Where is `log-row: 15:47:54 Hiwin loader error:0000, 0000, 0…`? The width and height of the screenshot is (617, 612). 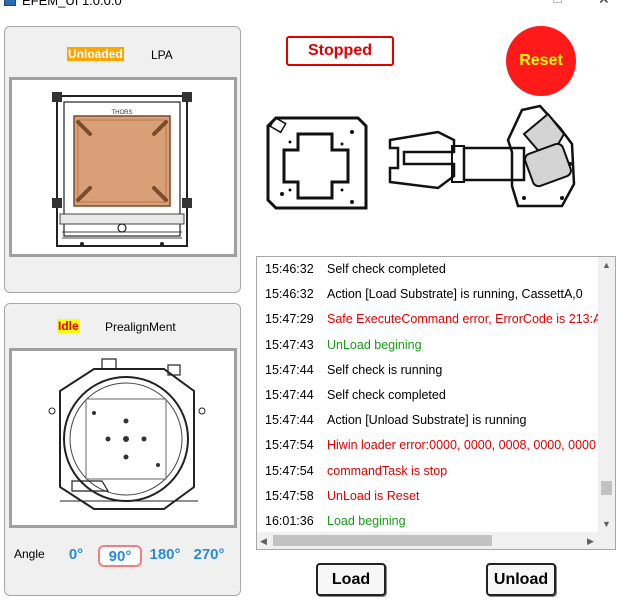 log-row: 15:47:54 Hiwin loader error:0000, 0000, 0… is located at coordinates (427, 445).